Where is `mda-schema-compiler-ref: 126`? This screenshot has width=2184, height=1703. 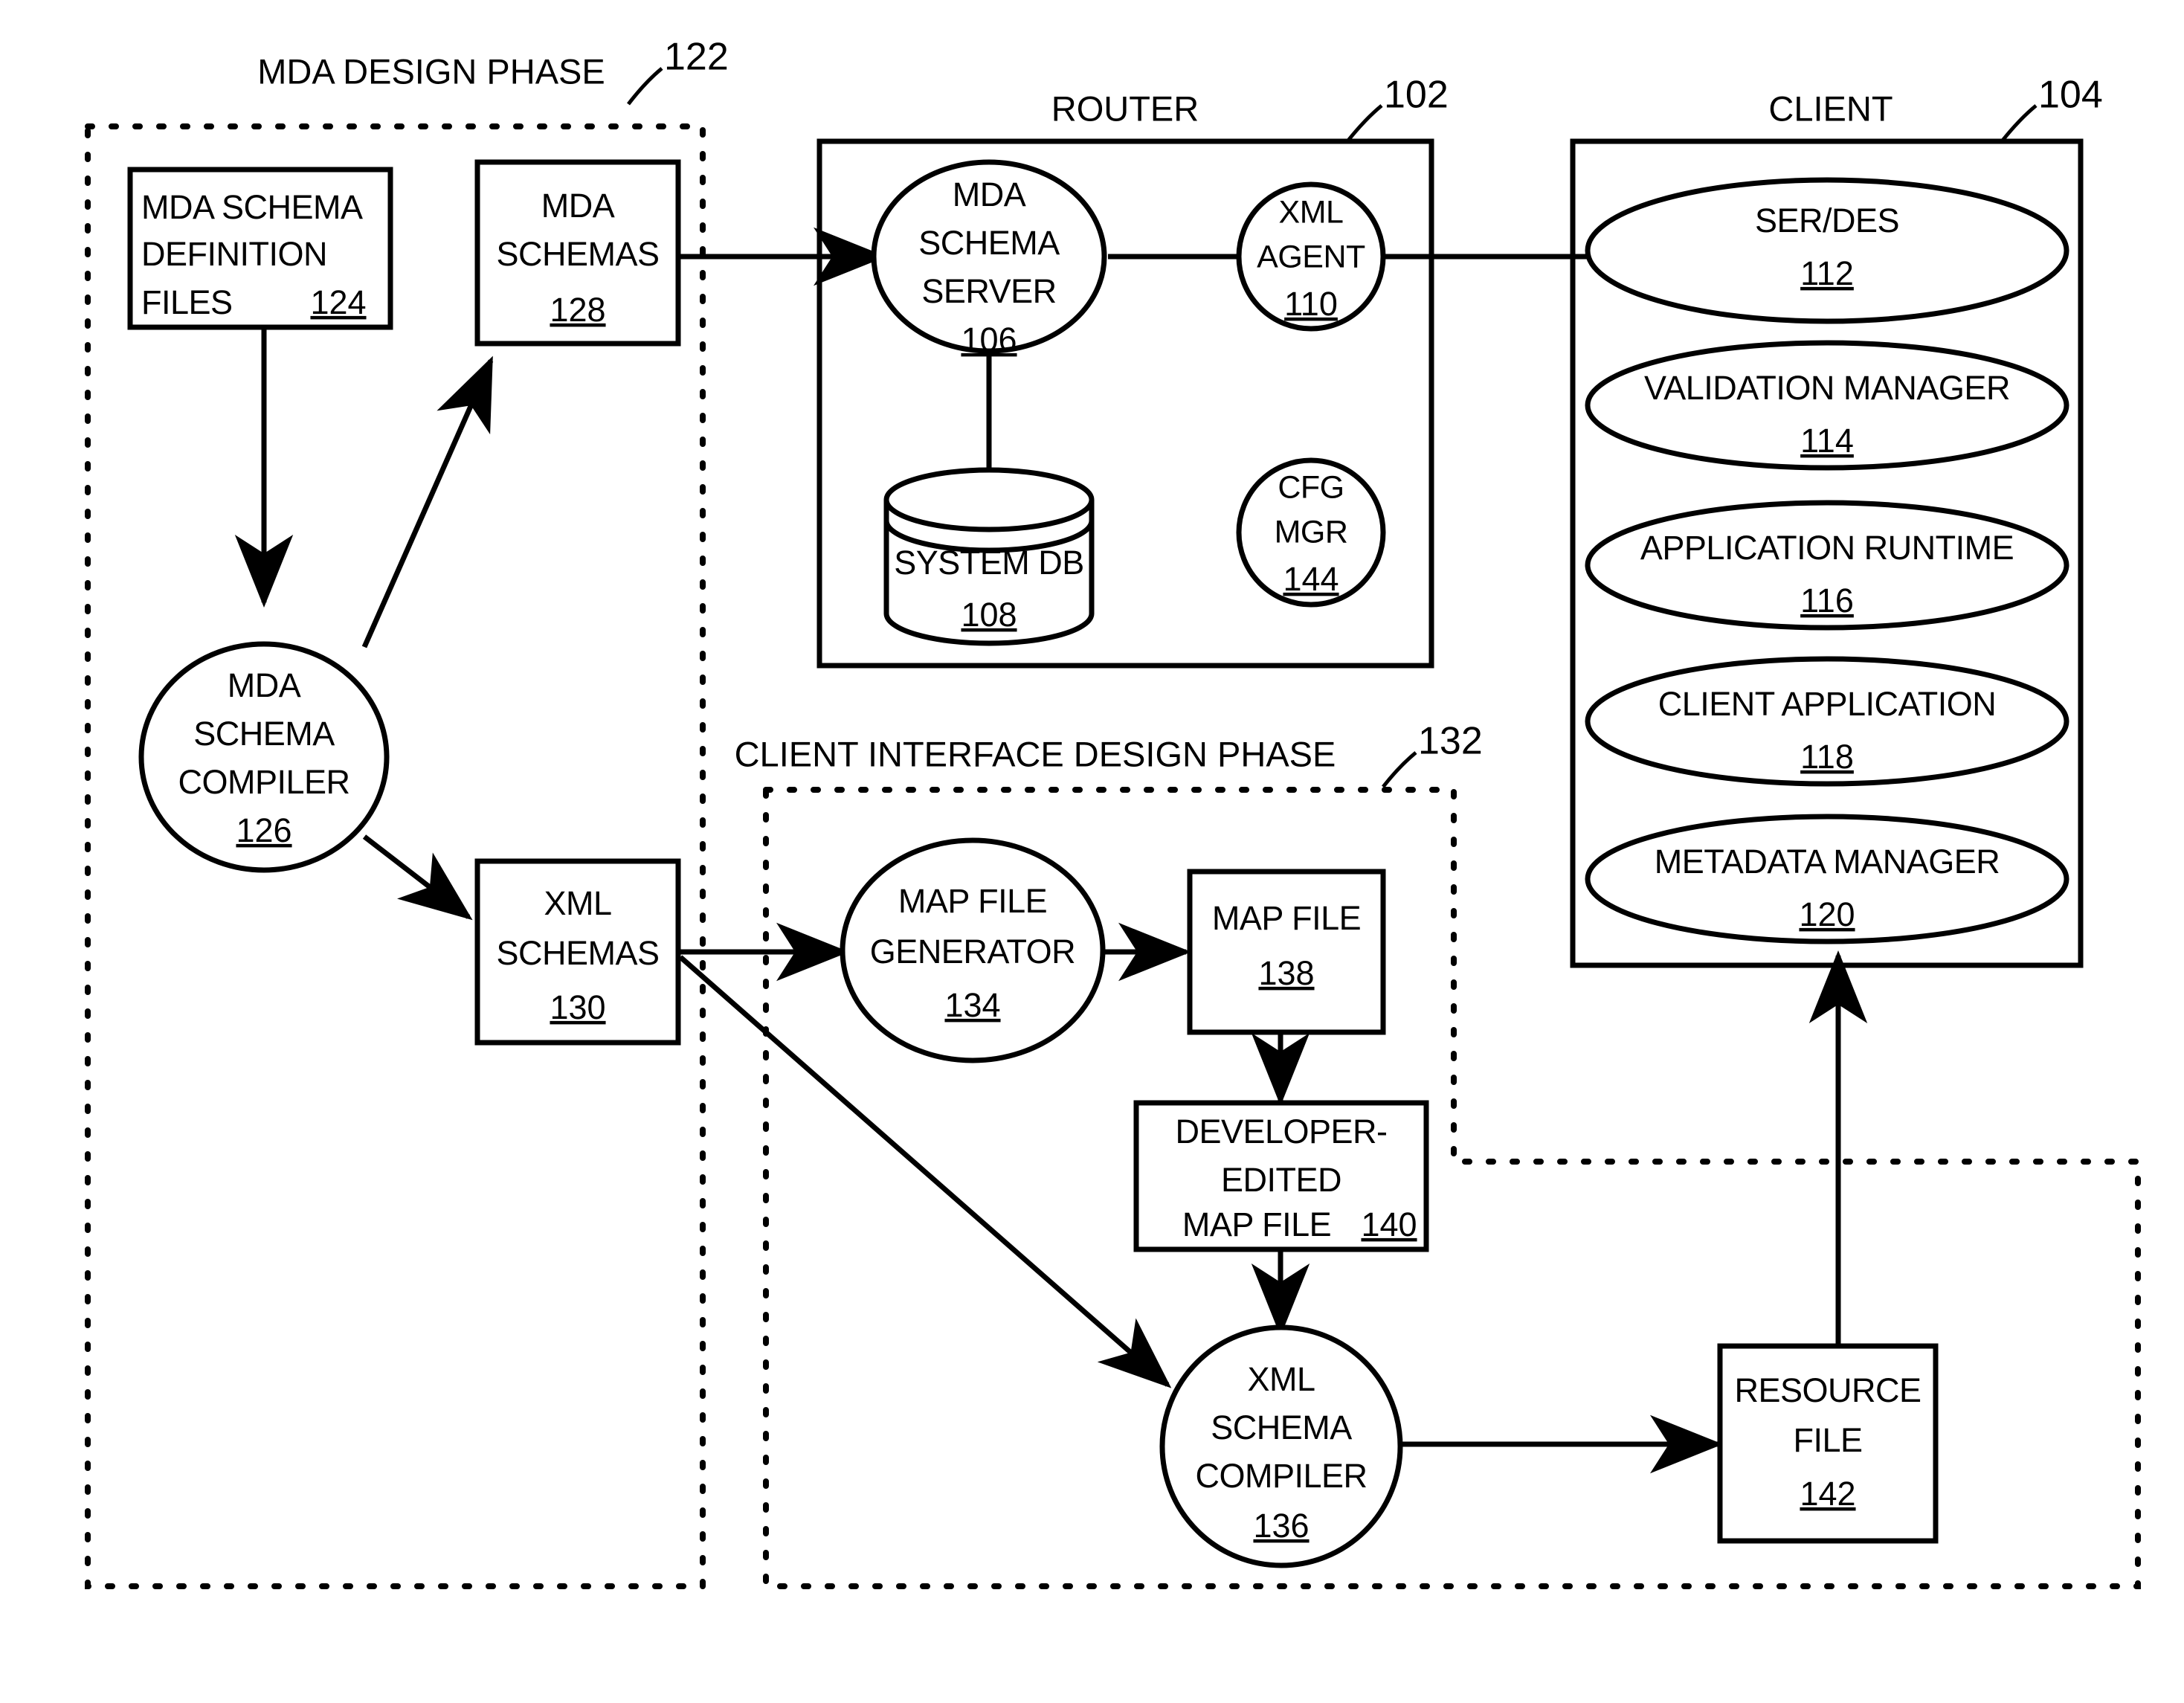
mda-schema-compiler-ref: 126 is located at coordinates (263, 830).